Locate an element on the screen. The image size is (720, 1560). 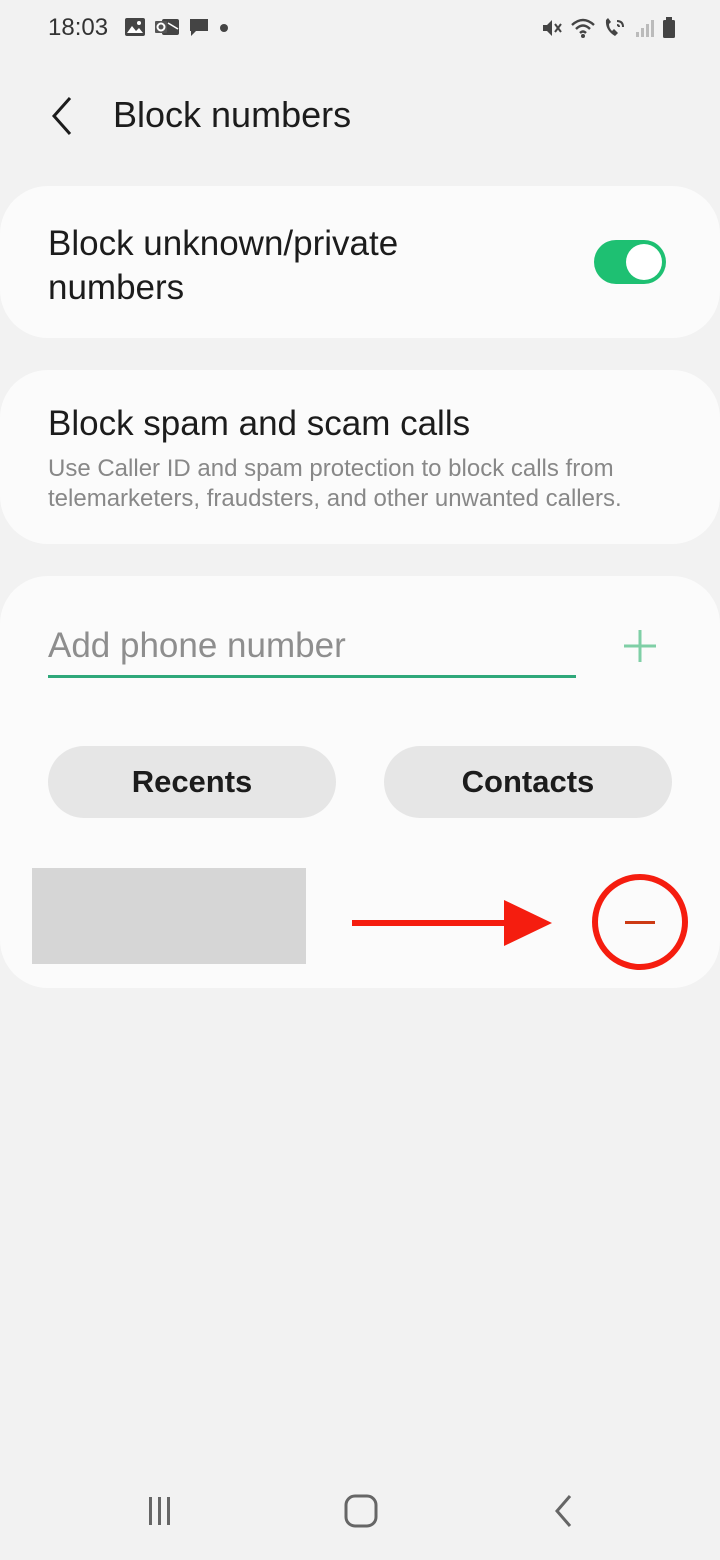
arrow-annotation-icon is located at coordinates (452, 923).